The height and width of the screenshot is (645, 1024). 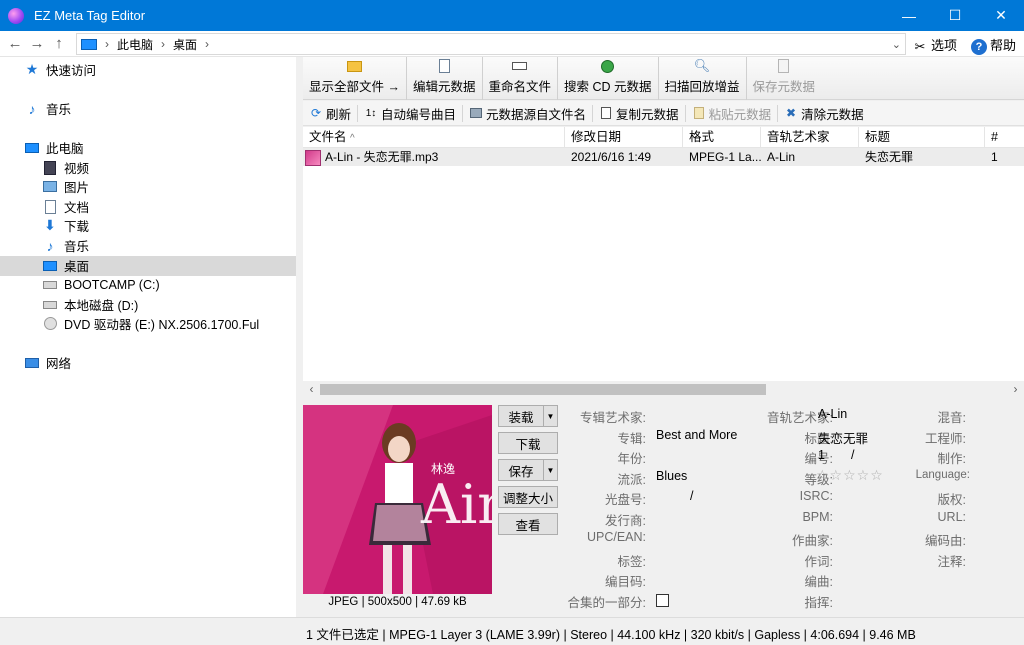 I want to click on save-metadata-button: 保存元数据, so click(x=784, y=78).